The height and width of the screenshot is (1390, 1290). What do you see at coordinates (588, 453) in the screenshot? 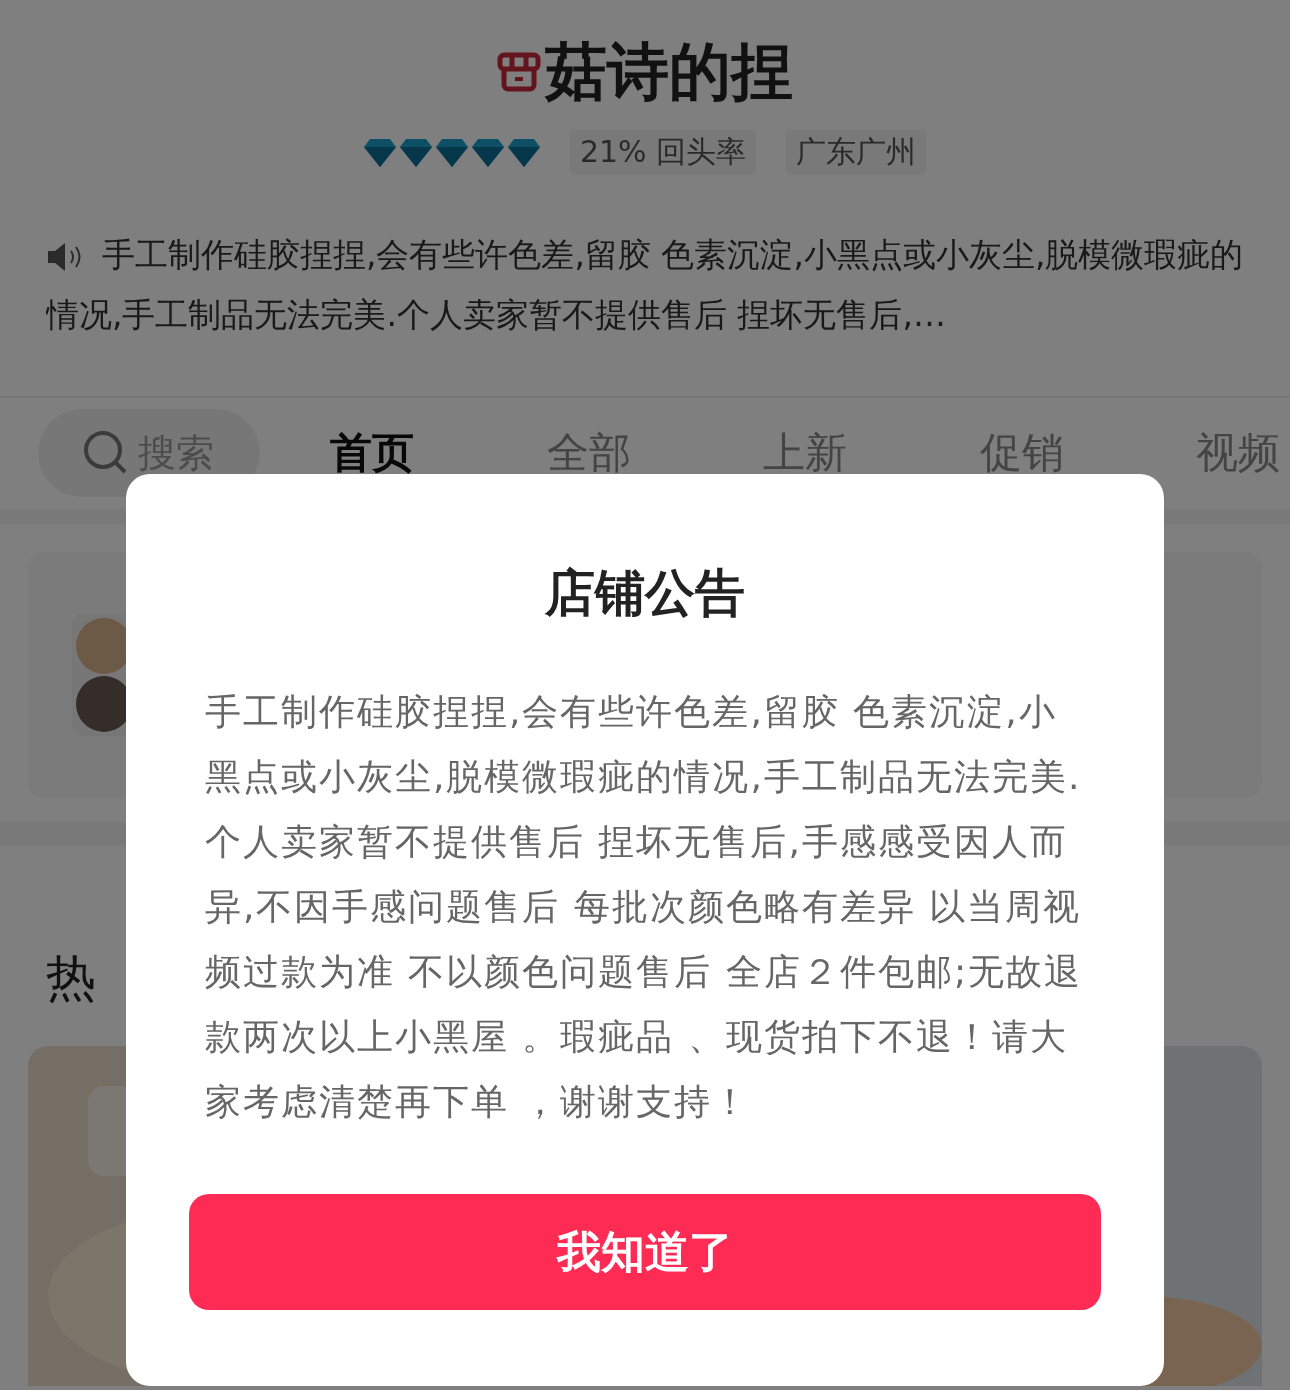
I see `nav-tab: 全部` at bounding box center [588, 453].